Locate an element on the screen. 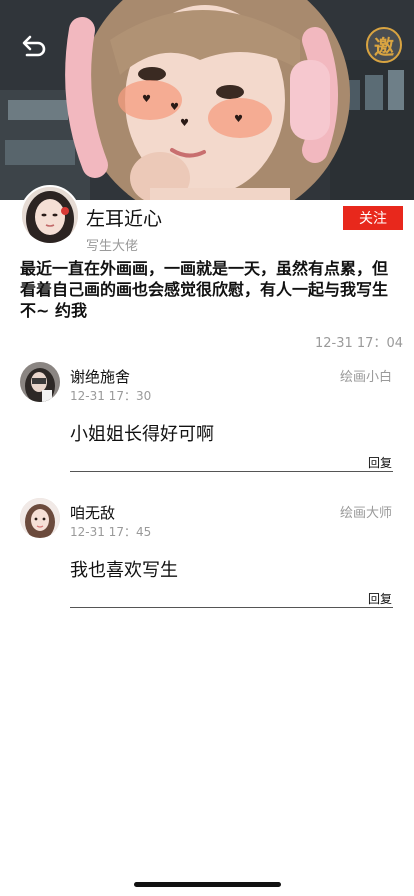 This screenshot has width=414, height=896. comment-timestamp: 12-31 17：30 is located at coordinates (111, 396).